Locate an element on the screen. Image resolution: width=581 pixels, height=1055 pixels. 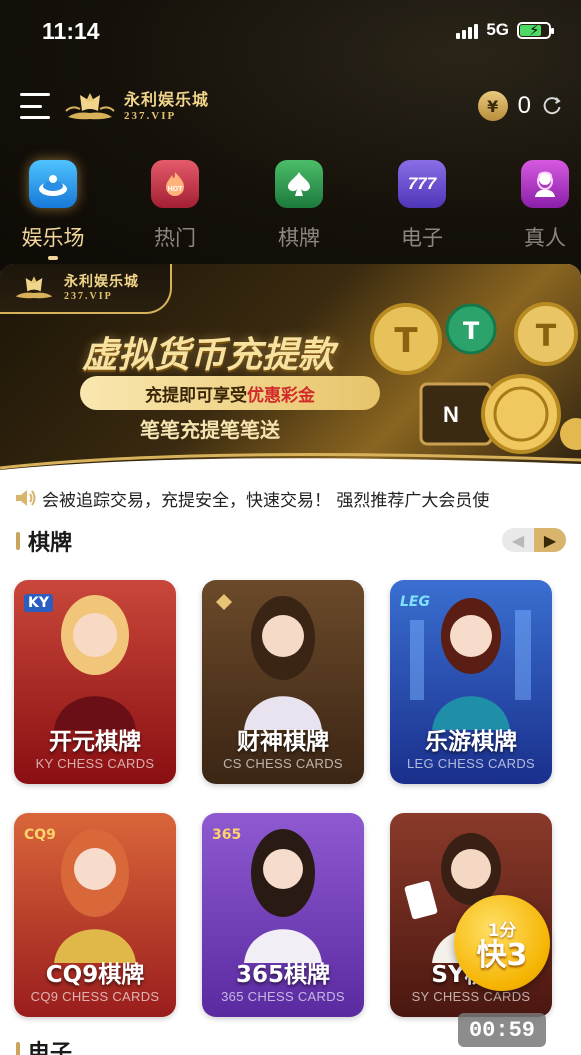
brand-logo: 永利娱乐城 237.VIP is located at coordinates (135, 107).